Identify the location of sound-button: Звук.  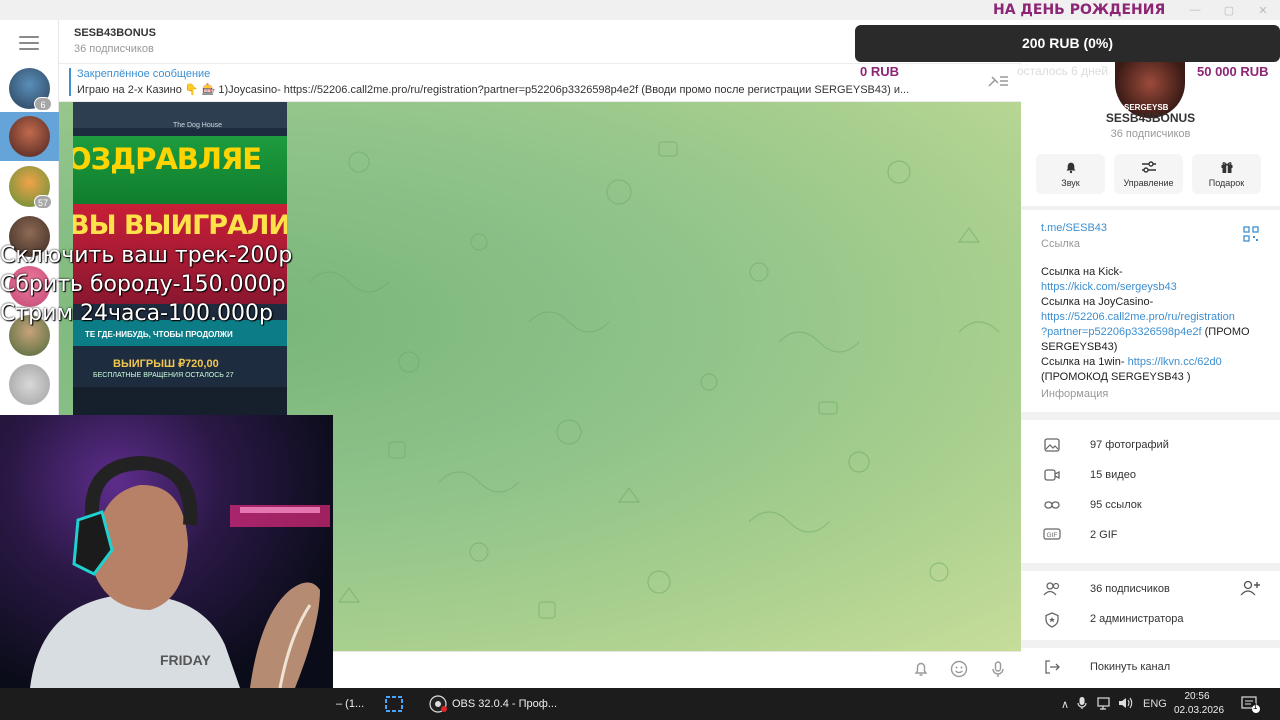
(1070, 174).